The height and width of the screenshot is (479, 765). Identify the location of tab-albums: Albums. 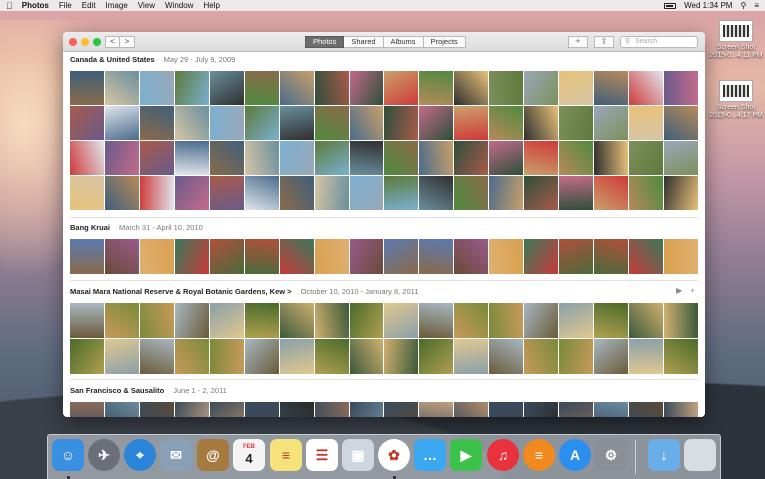
(403, 42).